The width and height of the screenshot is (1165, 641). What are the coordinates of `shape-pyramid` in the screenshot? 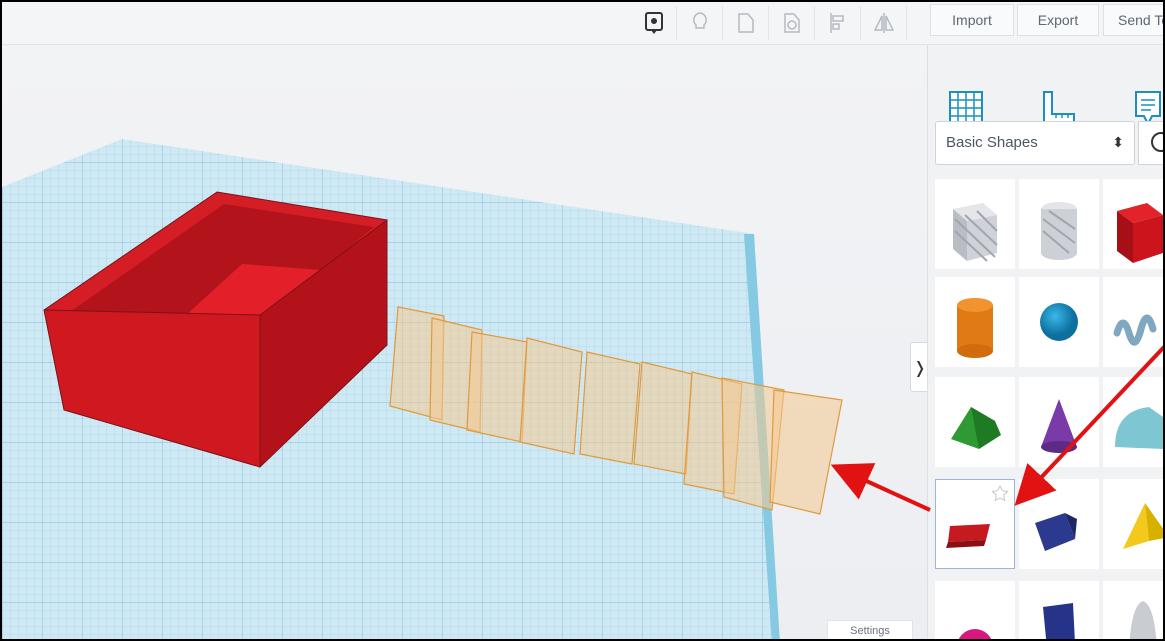 It's located at (1133, 524).